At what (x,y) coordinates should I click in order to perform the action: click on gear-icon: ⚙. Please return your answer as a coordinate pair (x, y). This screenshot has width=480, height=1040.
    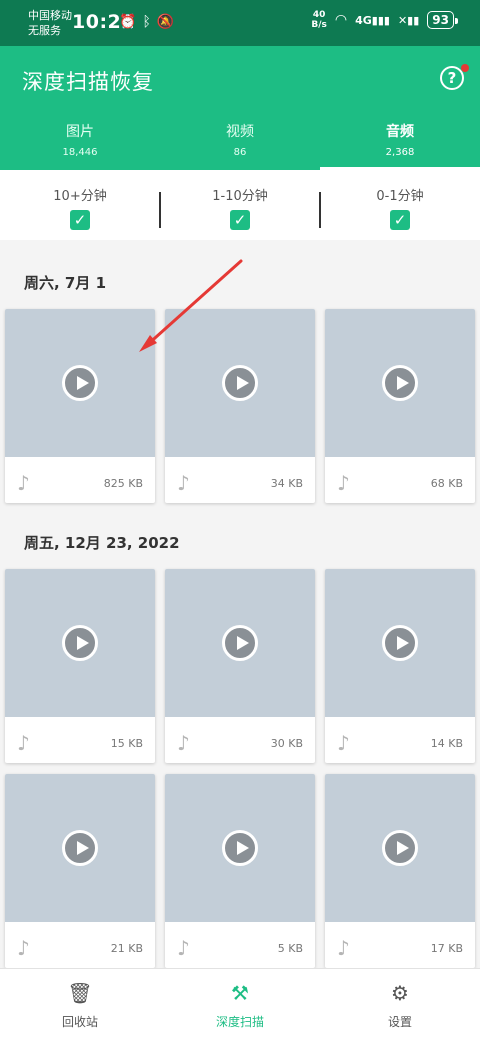
    Looking at the image, I should click on (400, 993).